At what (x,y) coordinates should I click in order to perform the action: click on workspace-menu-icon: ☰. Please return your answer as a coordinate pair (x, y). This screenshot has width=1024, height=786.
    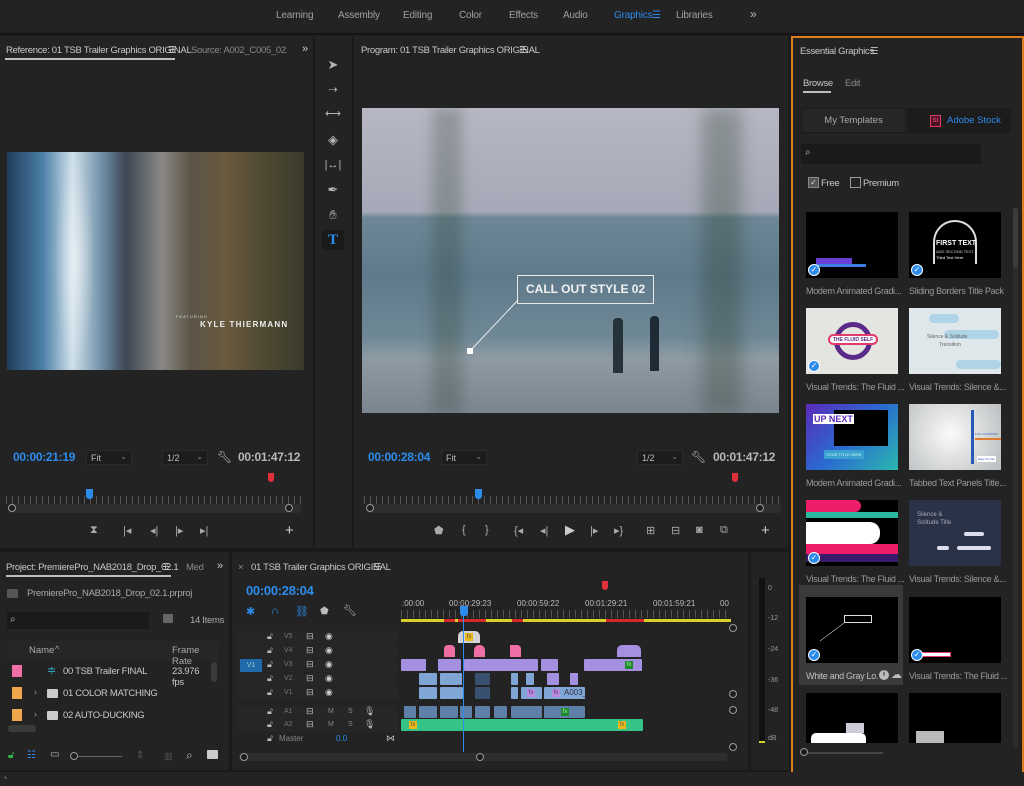
    Looking at the image, I should click on (656, 15).